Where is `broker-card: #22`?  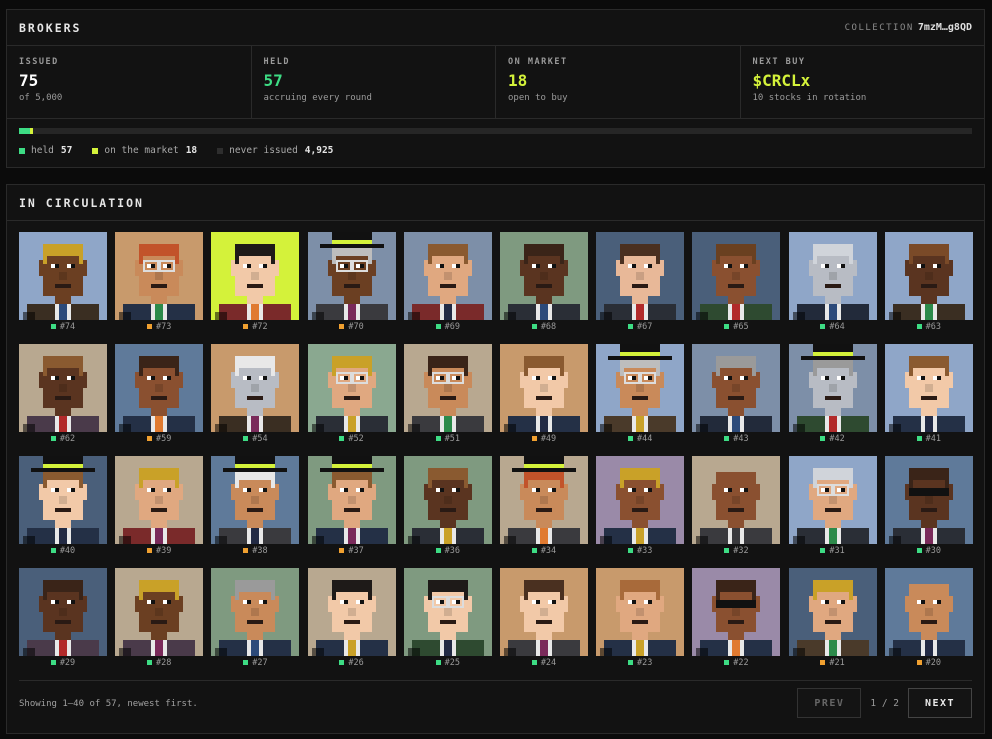 broker-card: #22 is located at coordinates (736, 618).